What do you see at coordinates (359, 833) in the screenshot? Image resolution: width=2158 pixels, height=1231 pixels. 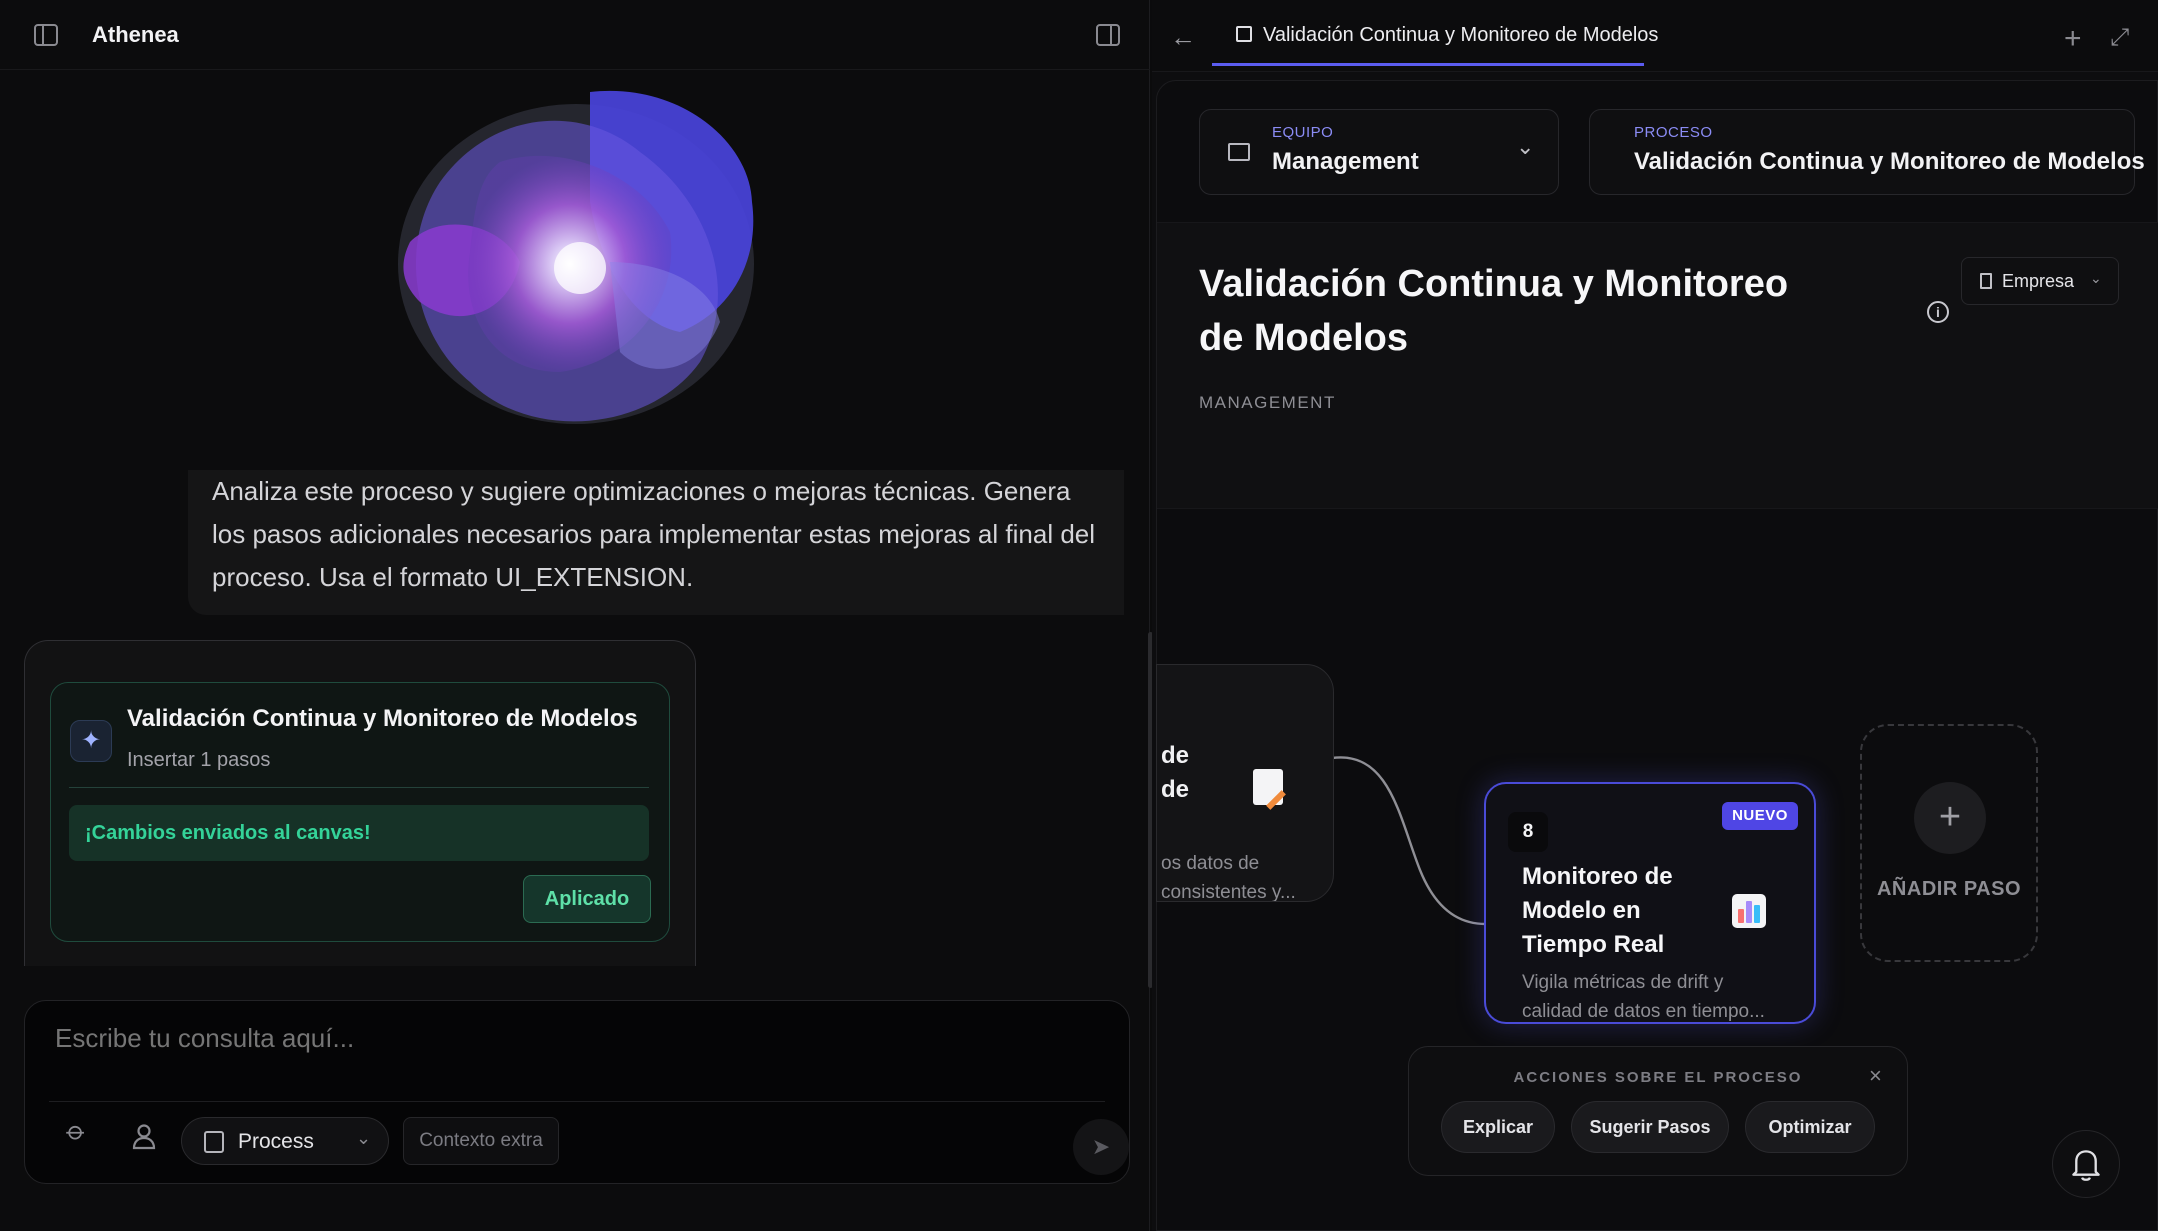 I see `extension-status: ¡Cambios enviados al canvas!` at bounding box center [359, 833].